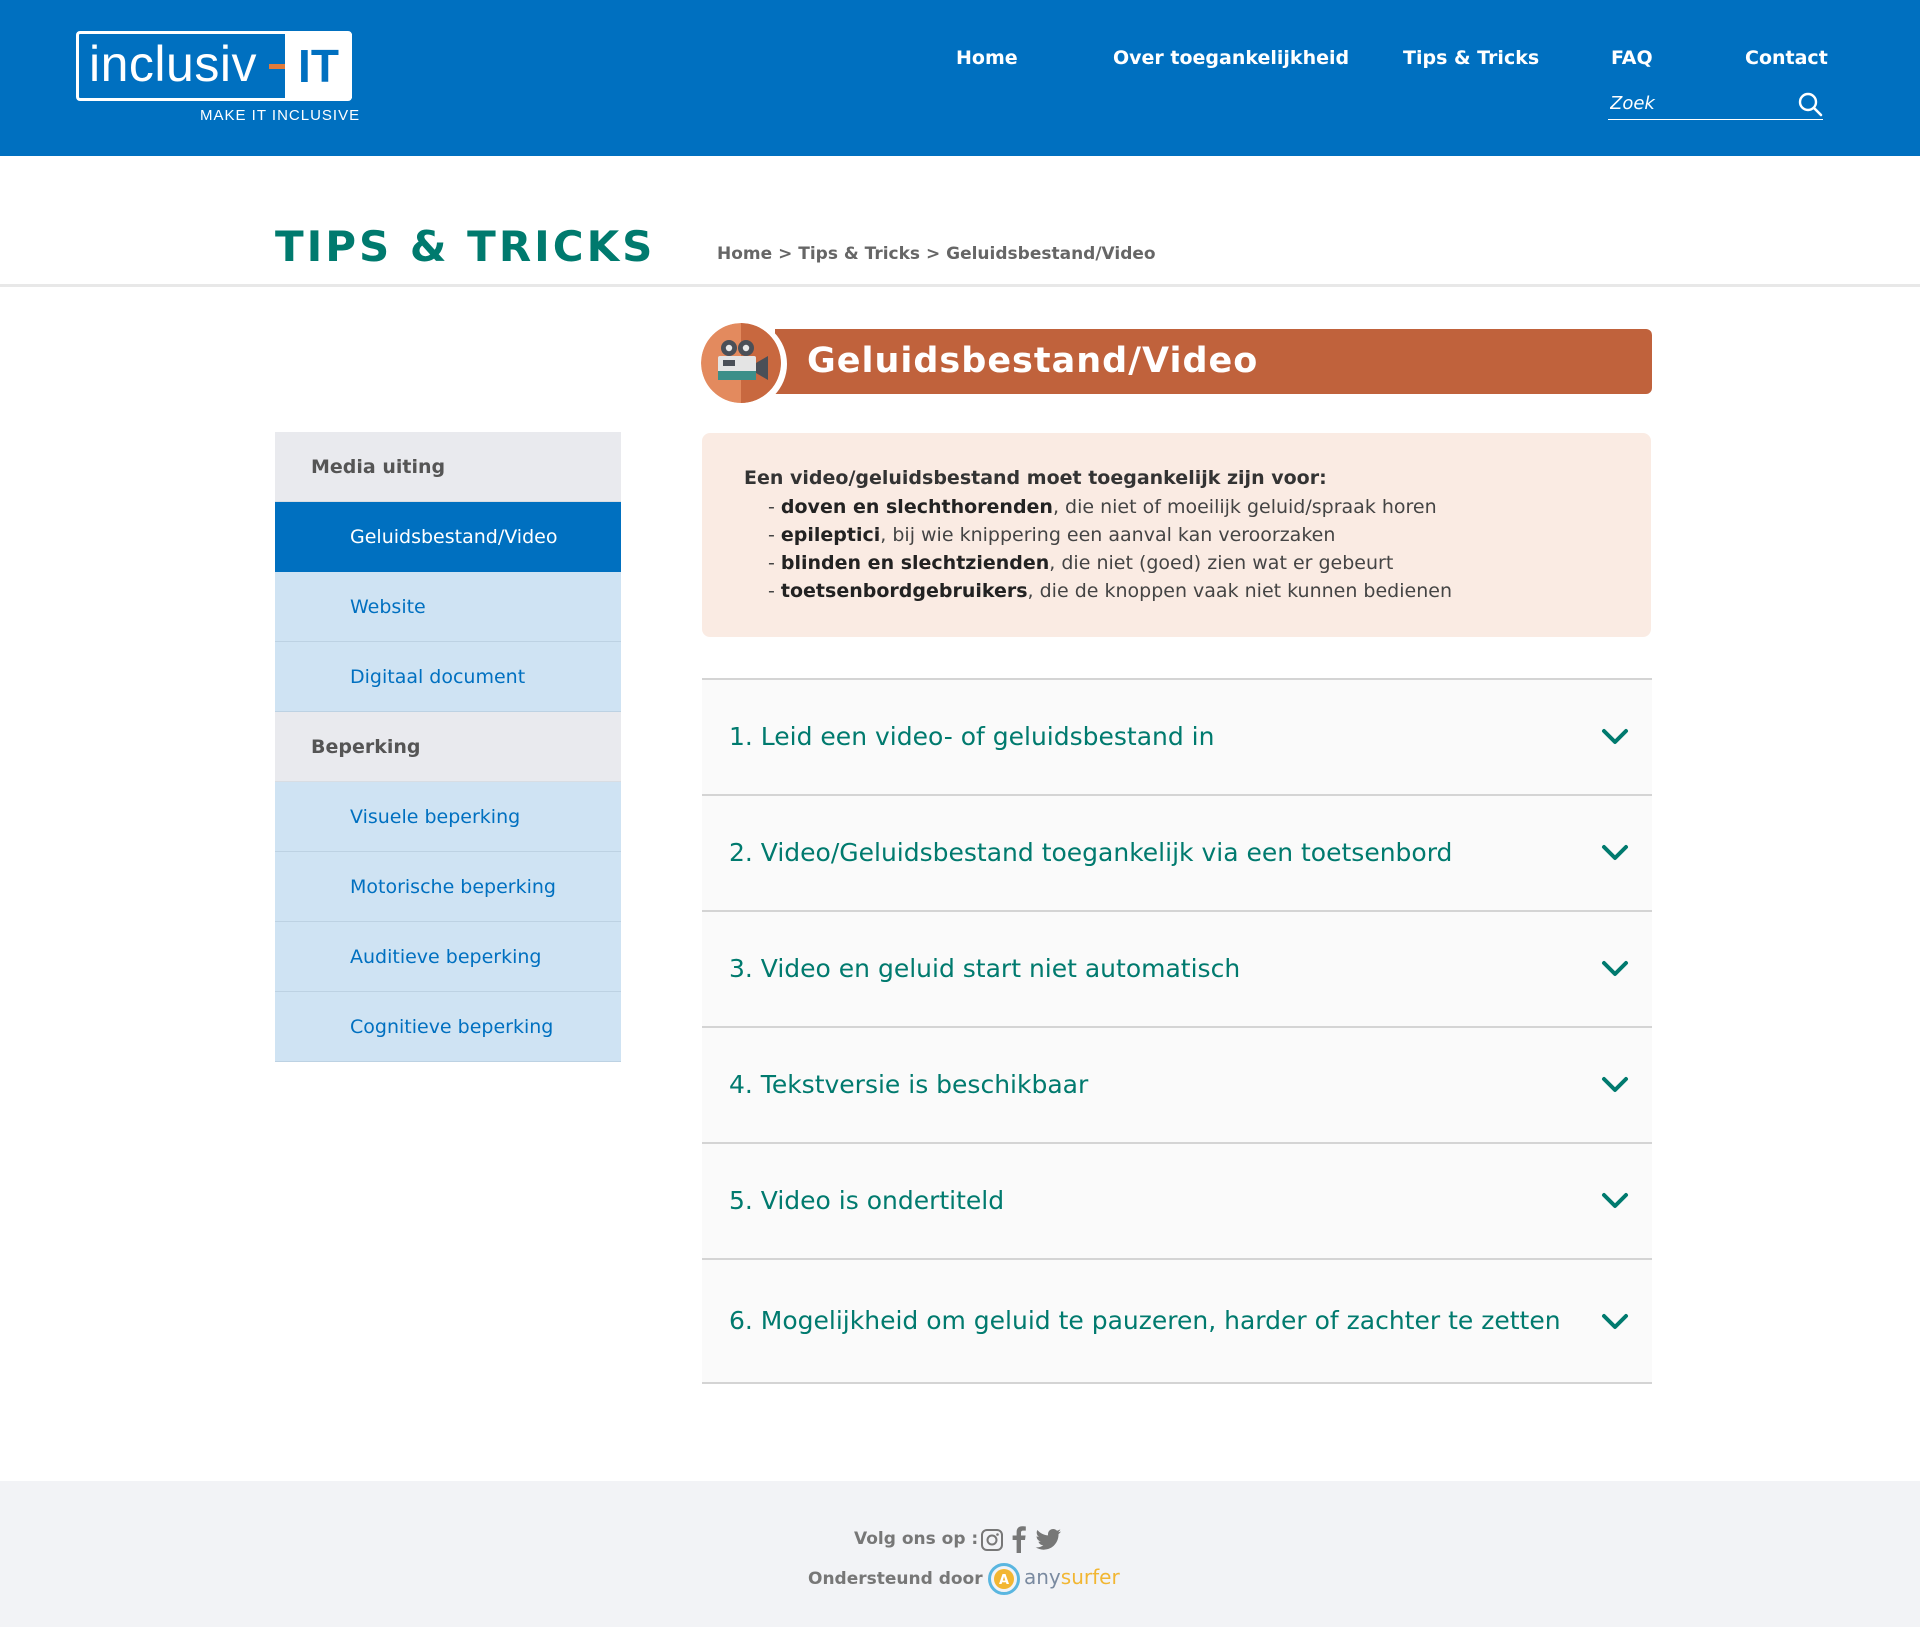 The width and height of the screenshot is (1920, 1627). Describe the element at coordinates (1700, 103) in the screenshot. I see `search-input` at that location.